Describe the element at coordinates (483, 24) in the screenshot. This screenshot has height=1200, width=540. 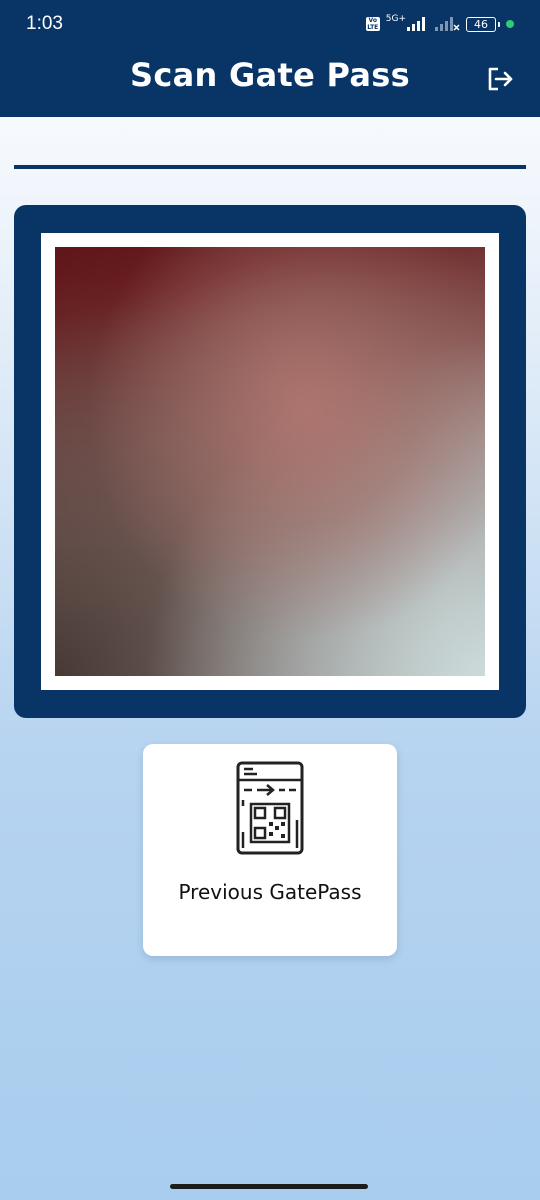
I see `battery-icon: 46` at that location.